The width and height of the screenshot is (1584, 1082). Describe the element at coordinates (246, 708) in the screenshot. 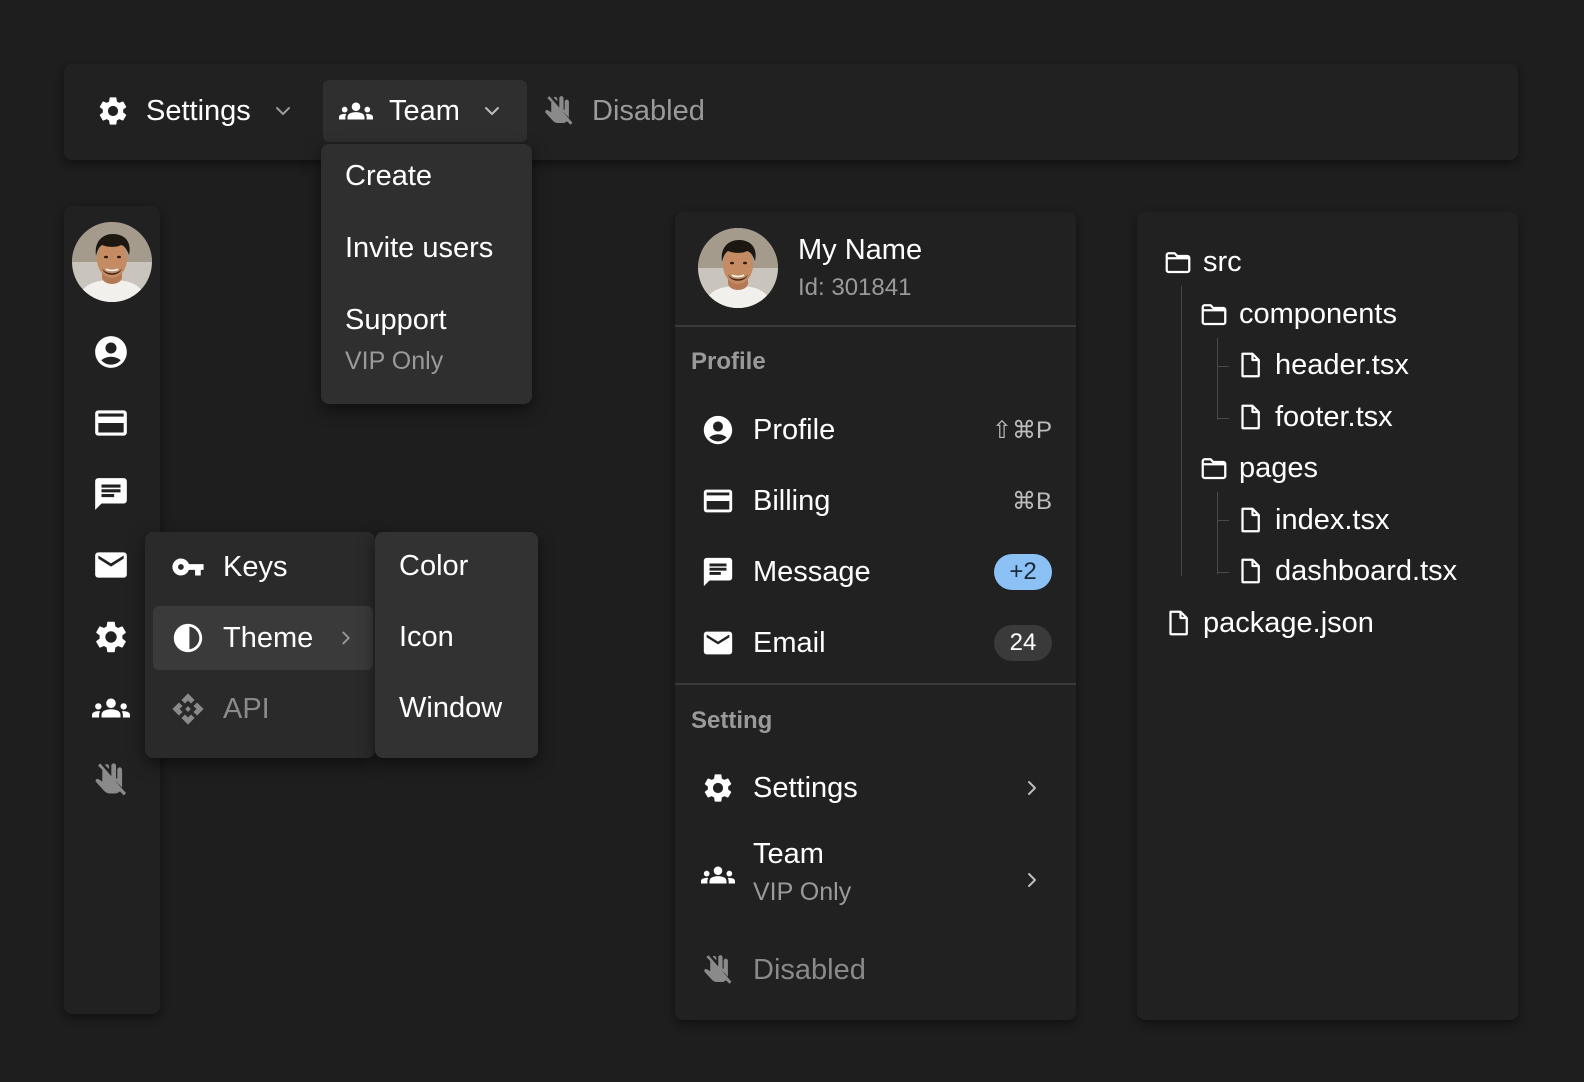

I see `flyout-item-label: API` at that location.